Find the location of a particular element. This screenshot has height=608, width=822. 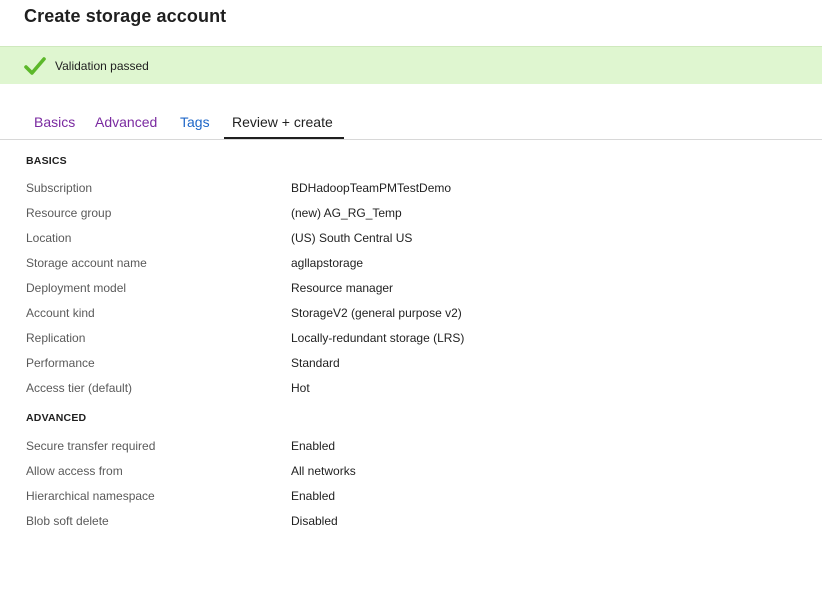

value-performance: Standard is located at coordinates (315, 363).